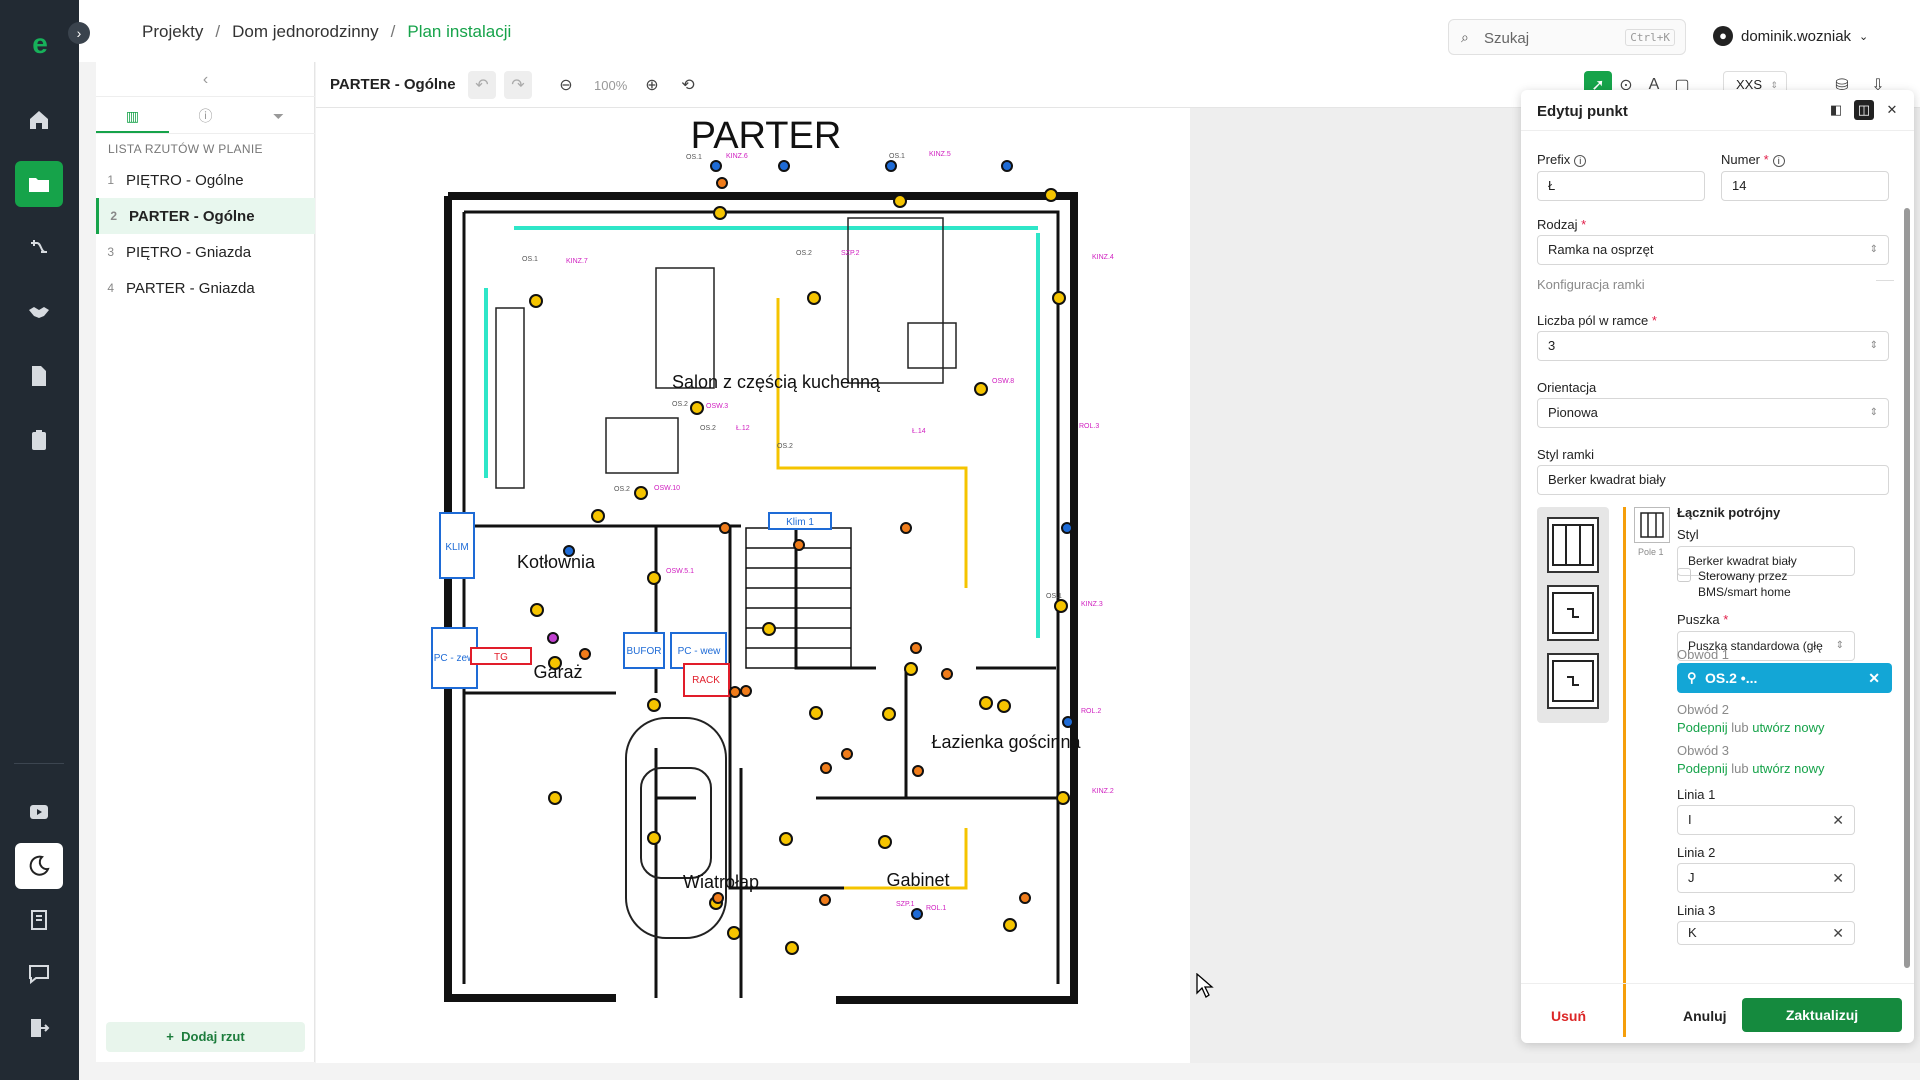  I want to click on room-label: Łazienka gościnna, so click(1006, 742).